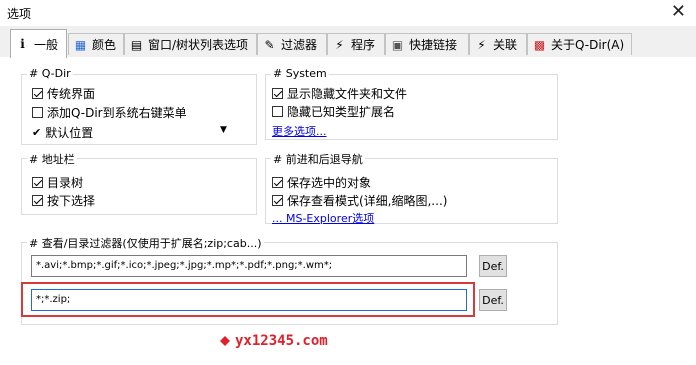 The image size is (696, 365). I want to click on hide-extensions-checkbox: 隐藏已知类型扩展名, so click(333, 111).